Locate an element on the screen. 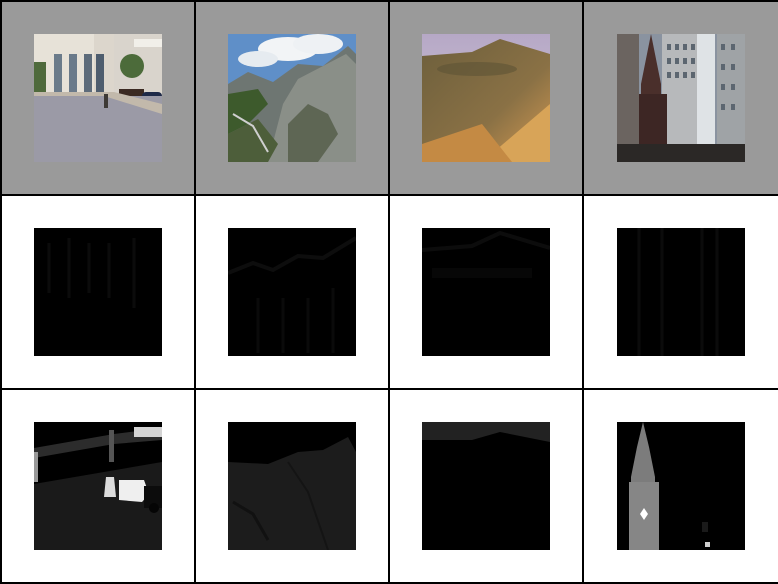 The image size is (778, 584). feature-map-street is located at coordinates (98, 292).